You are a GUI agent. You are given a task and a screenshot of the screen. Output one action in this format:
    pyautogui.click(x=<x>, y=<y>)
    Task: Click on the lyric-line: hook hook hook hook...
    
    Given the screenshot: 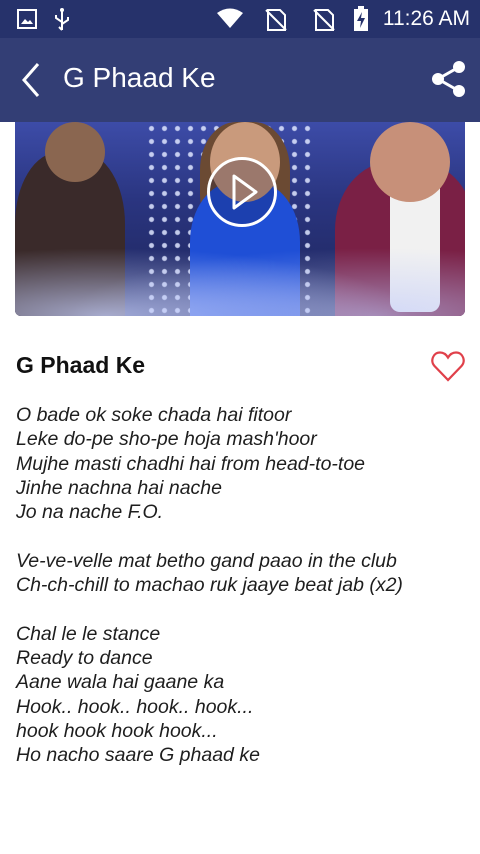 What is the action you would take?
    pyautogui.click(x=117, y=730)
    